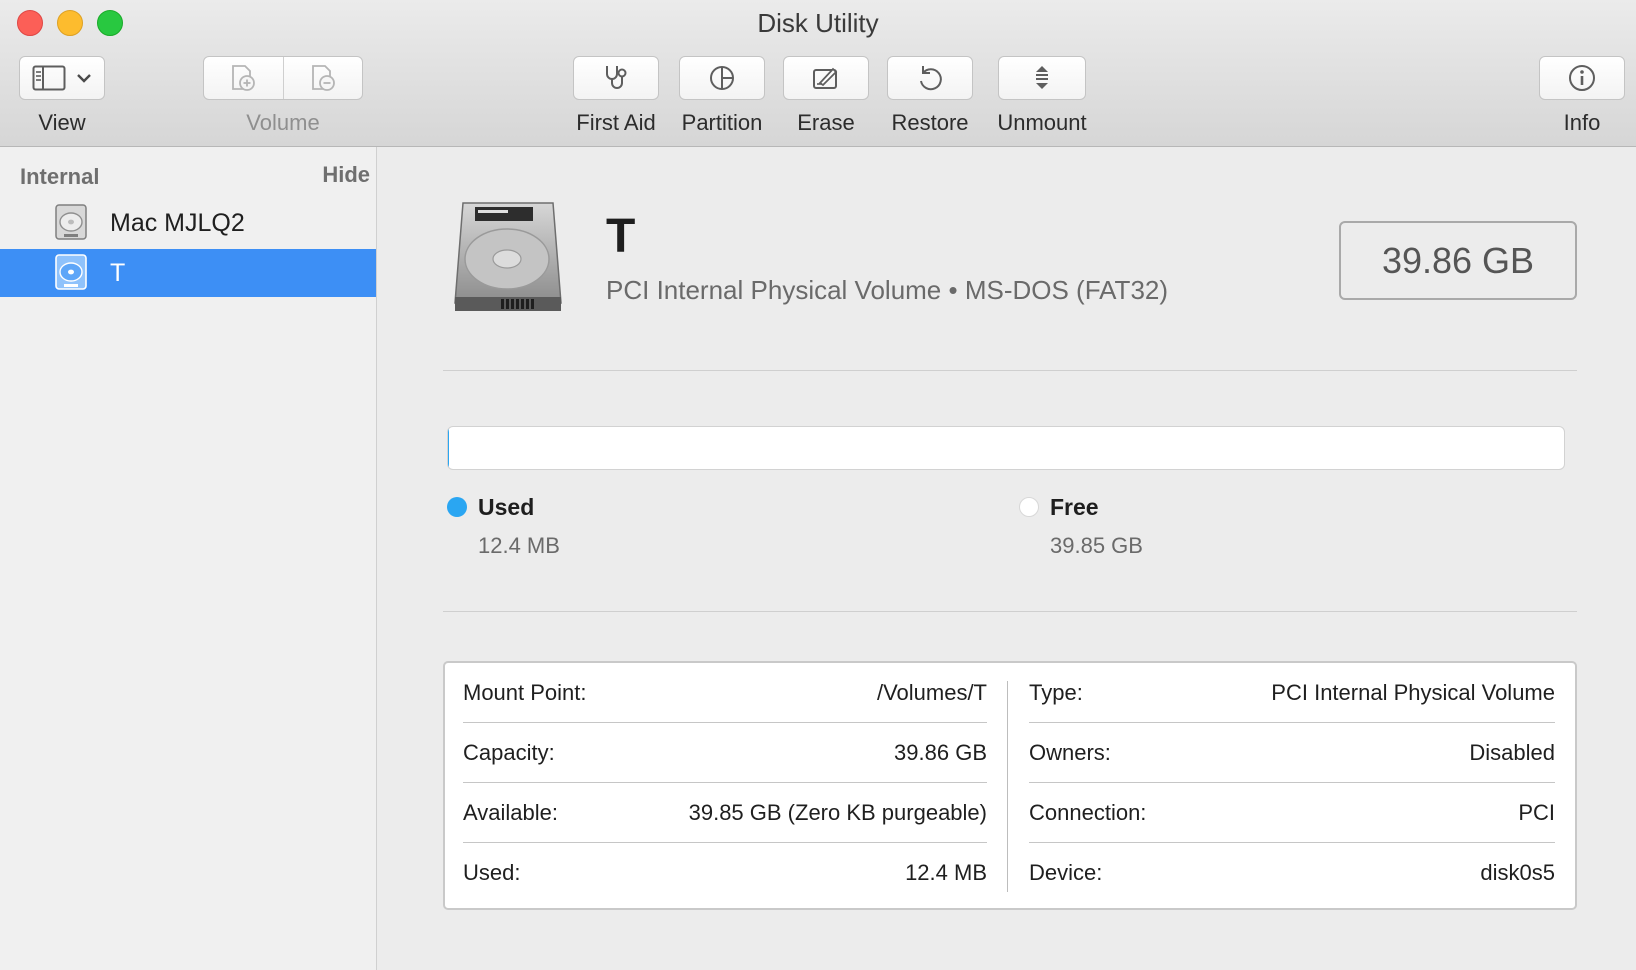 This screenshot has width=1636, height=970. What do you see at coordinates (60, 176) in the screenshot?
I see `sidebar-section-internal: Internal` at bounding box center [60, 176].